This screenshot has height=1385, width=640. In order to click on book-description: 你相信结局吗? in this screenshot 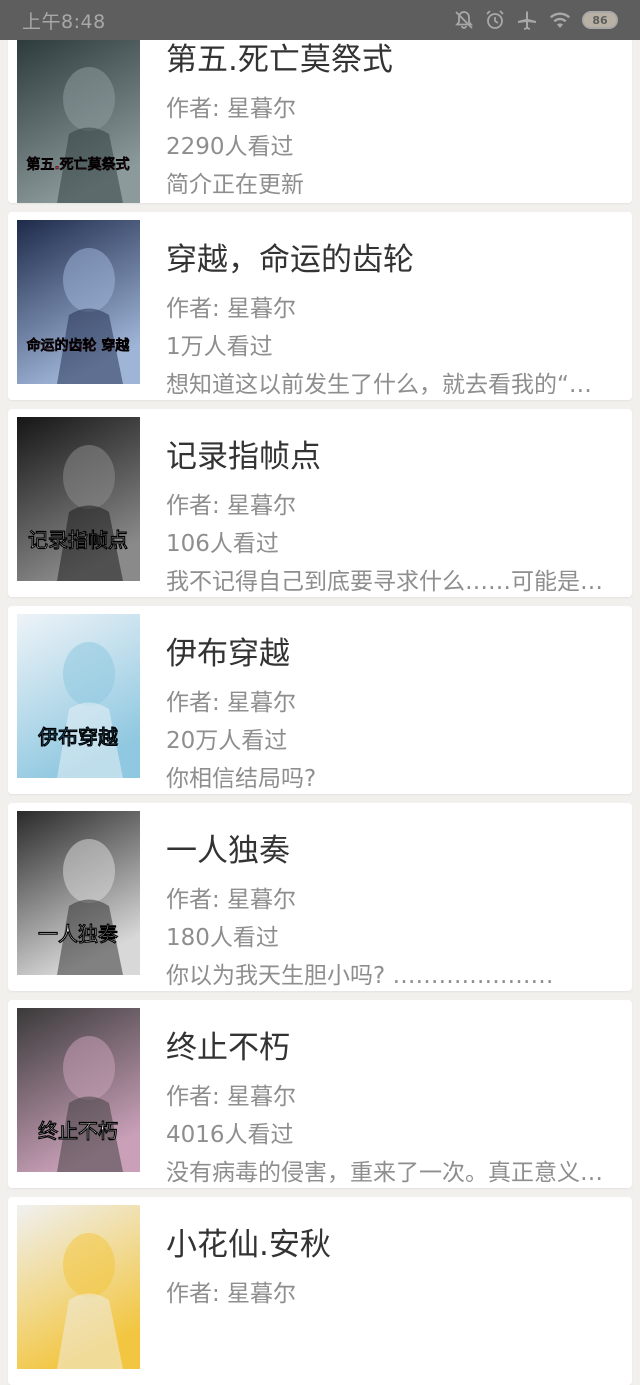, I will do `click(241, 779)`.